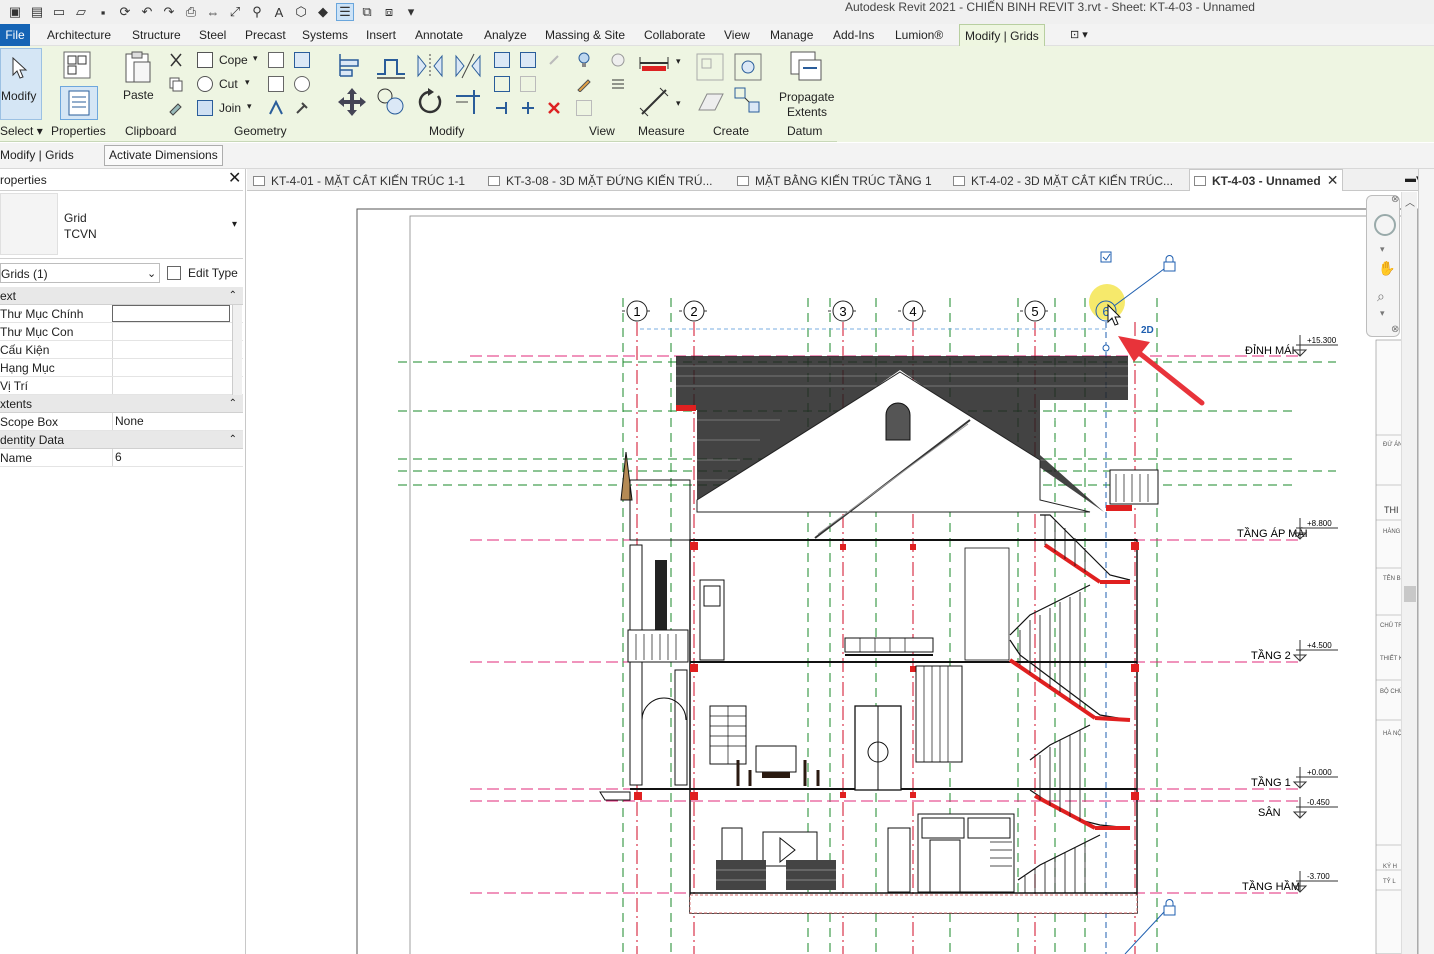 The image size is (1434, 954). Describe the element at coordinates (323, 12) in the screenshot. I see `section-icon: ◆` at that location.